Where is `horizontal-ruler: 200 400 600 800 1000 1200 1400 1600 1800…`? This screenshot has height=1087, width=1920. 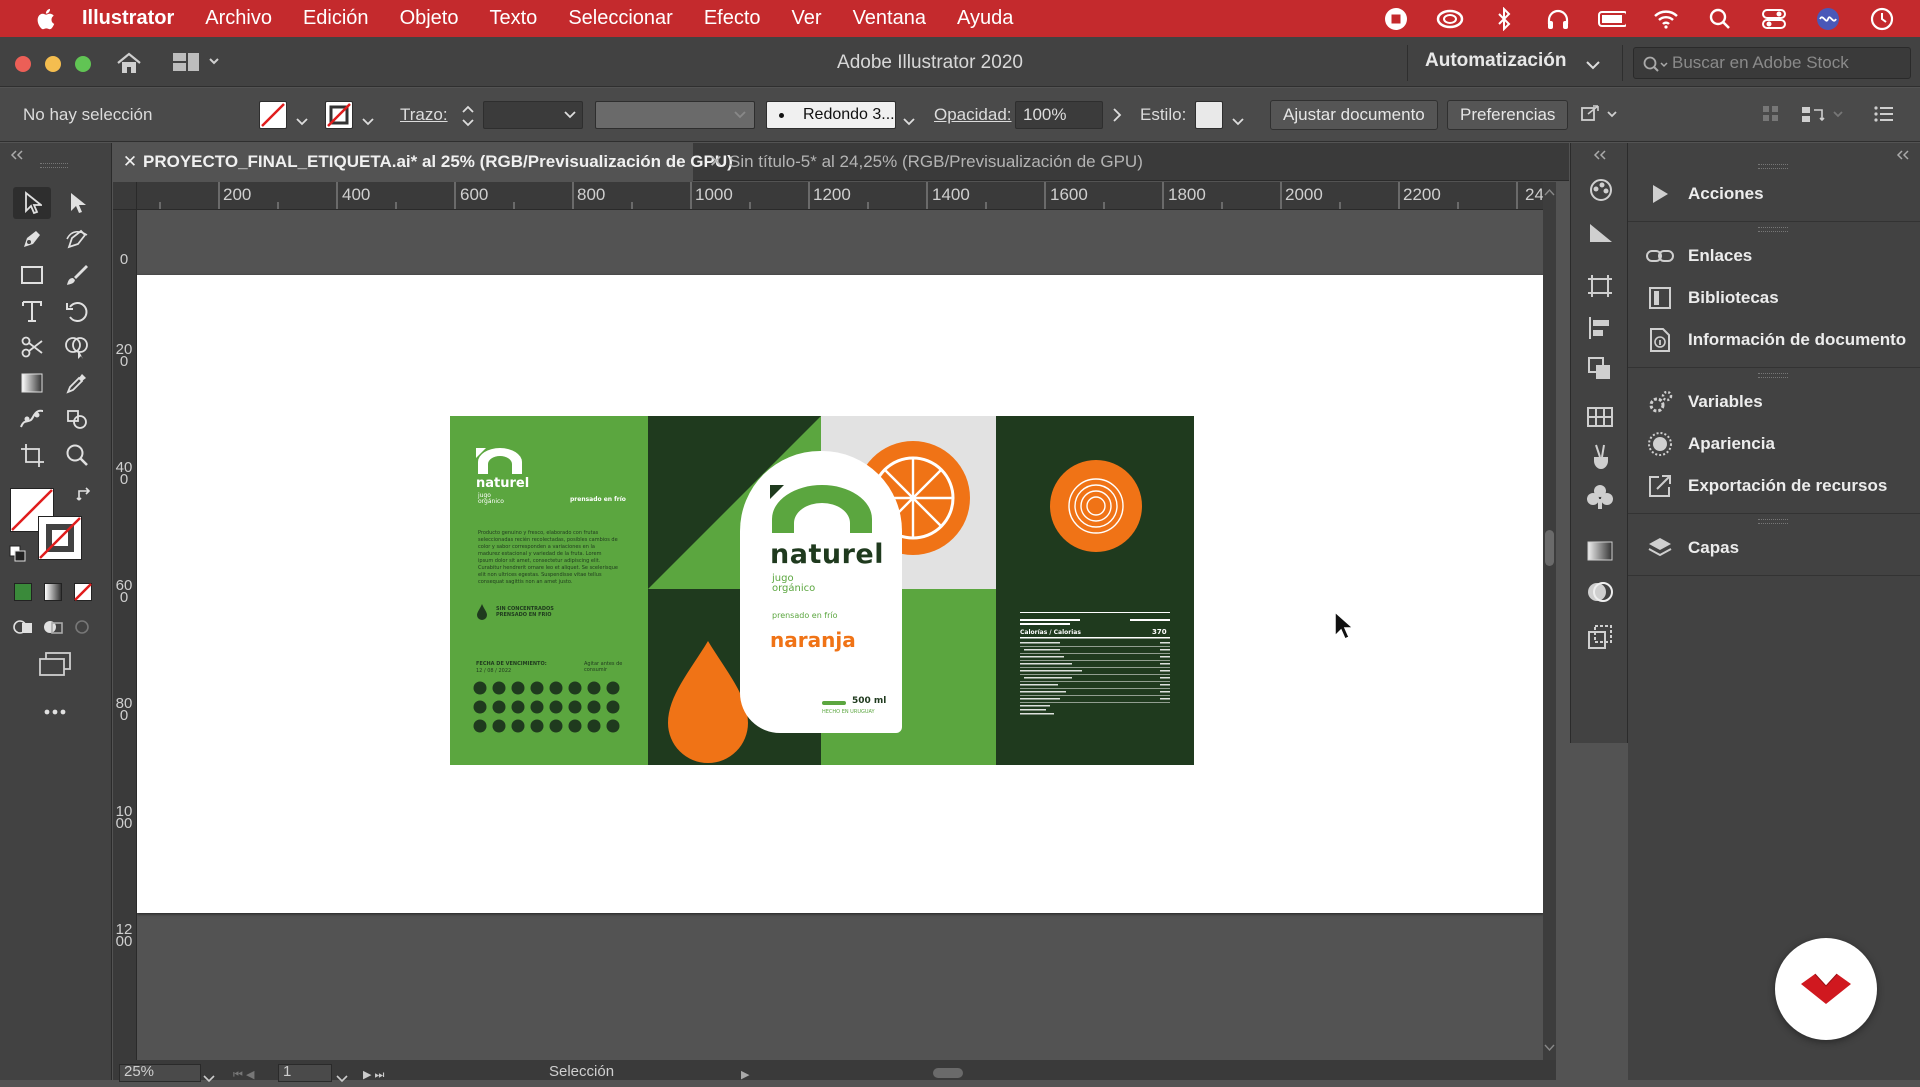 horizontal-ruler: 200 400 600 800 1000 1200 1400 1600 1800… is located at coordinates (834, 196).